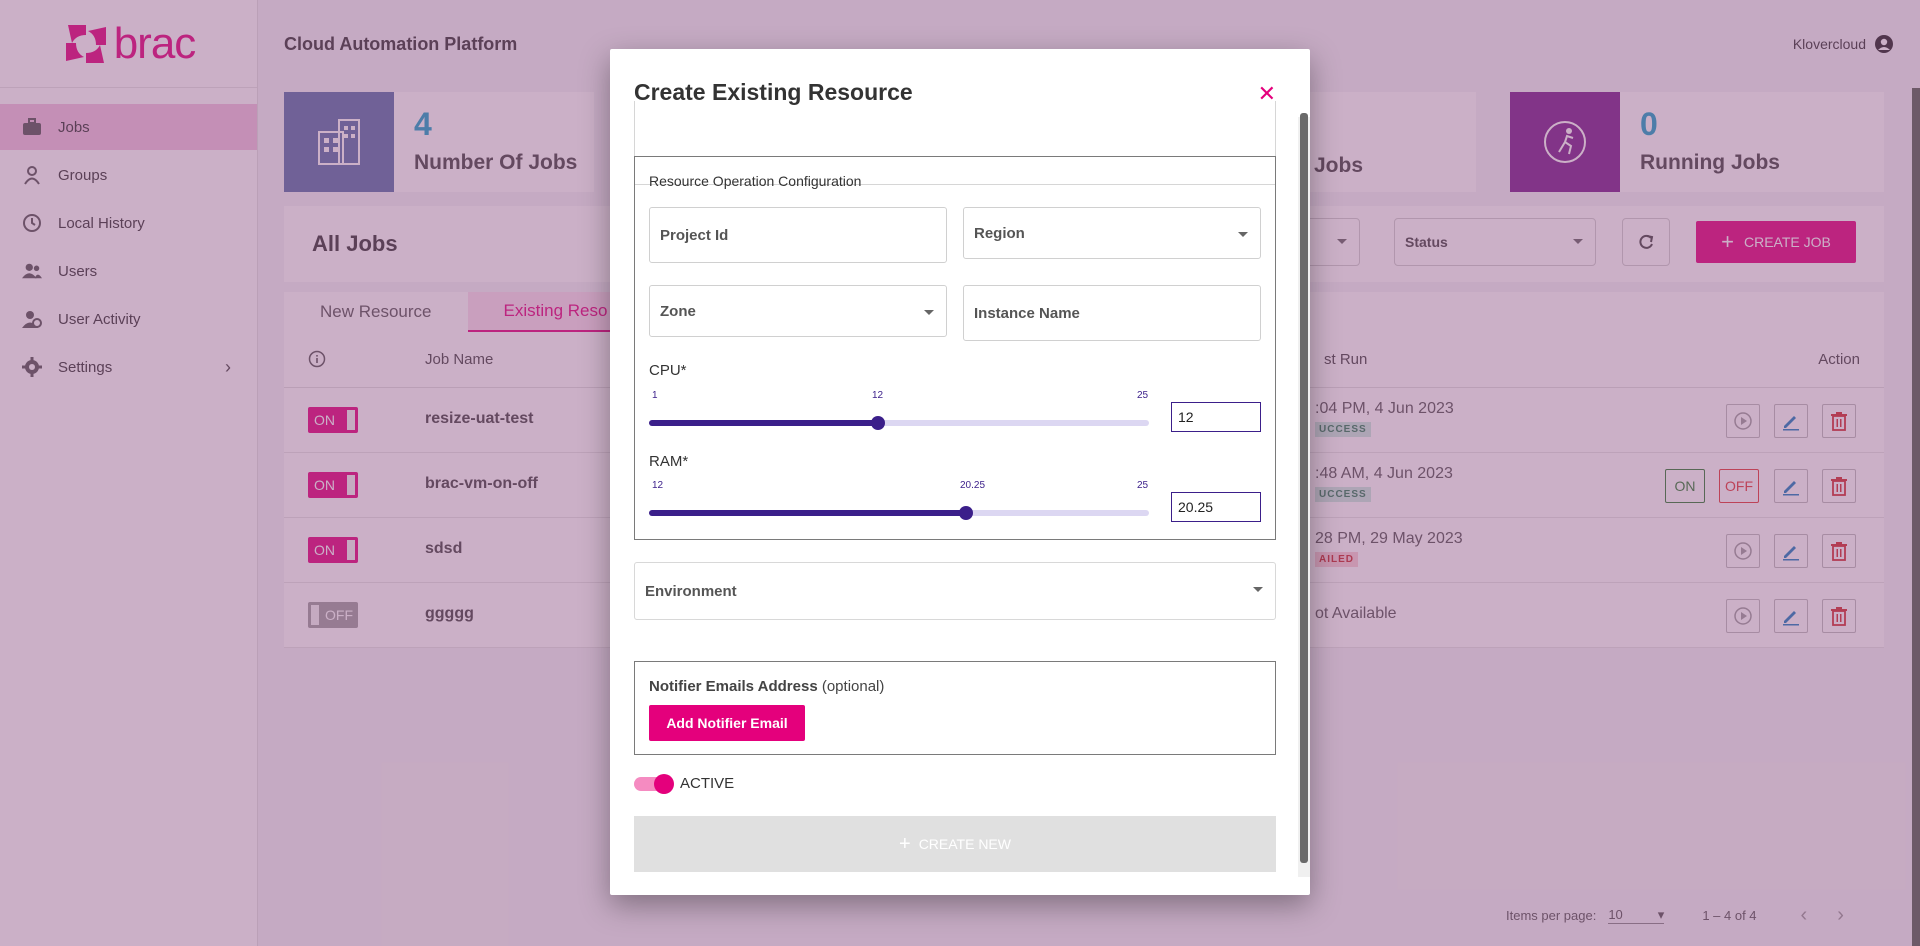 This screenshot has width=1920, height=946. I want to click on plus-icon: +, so click(905, 843).